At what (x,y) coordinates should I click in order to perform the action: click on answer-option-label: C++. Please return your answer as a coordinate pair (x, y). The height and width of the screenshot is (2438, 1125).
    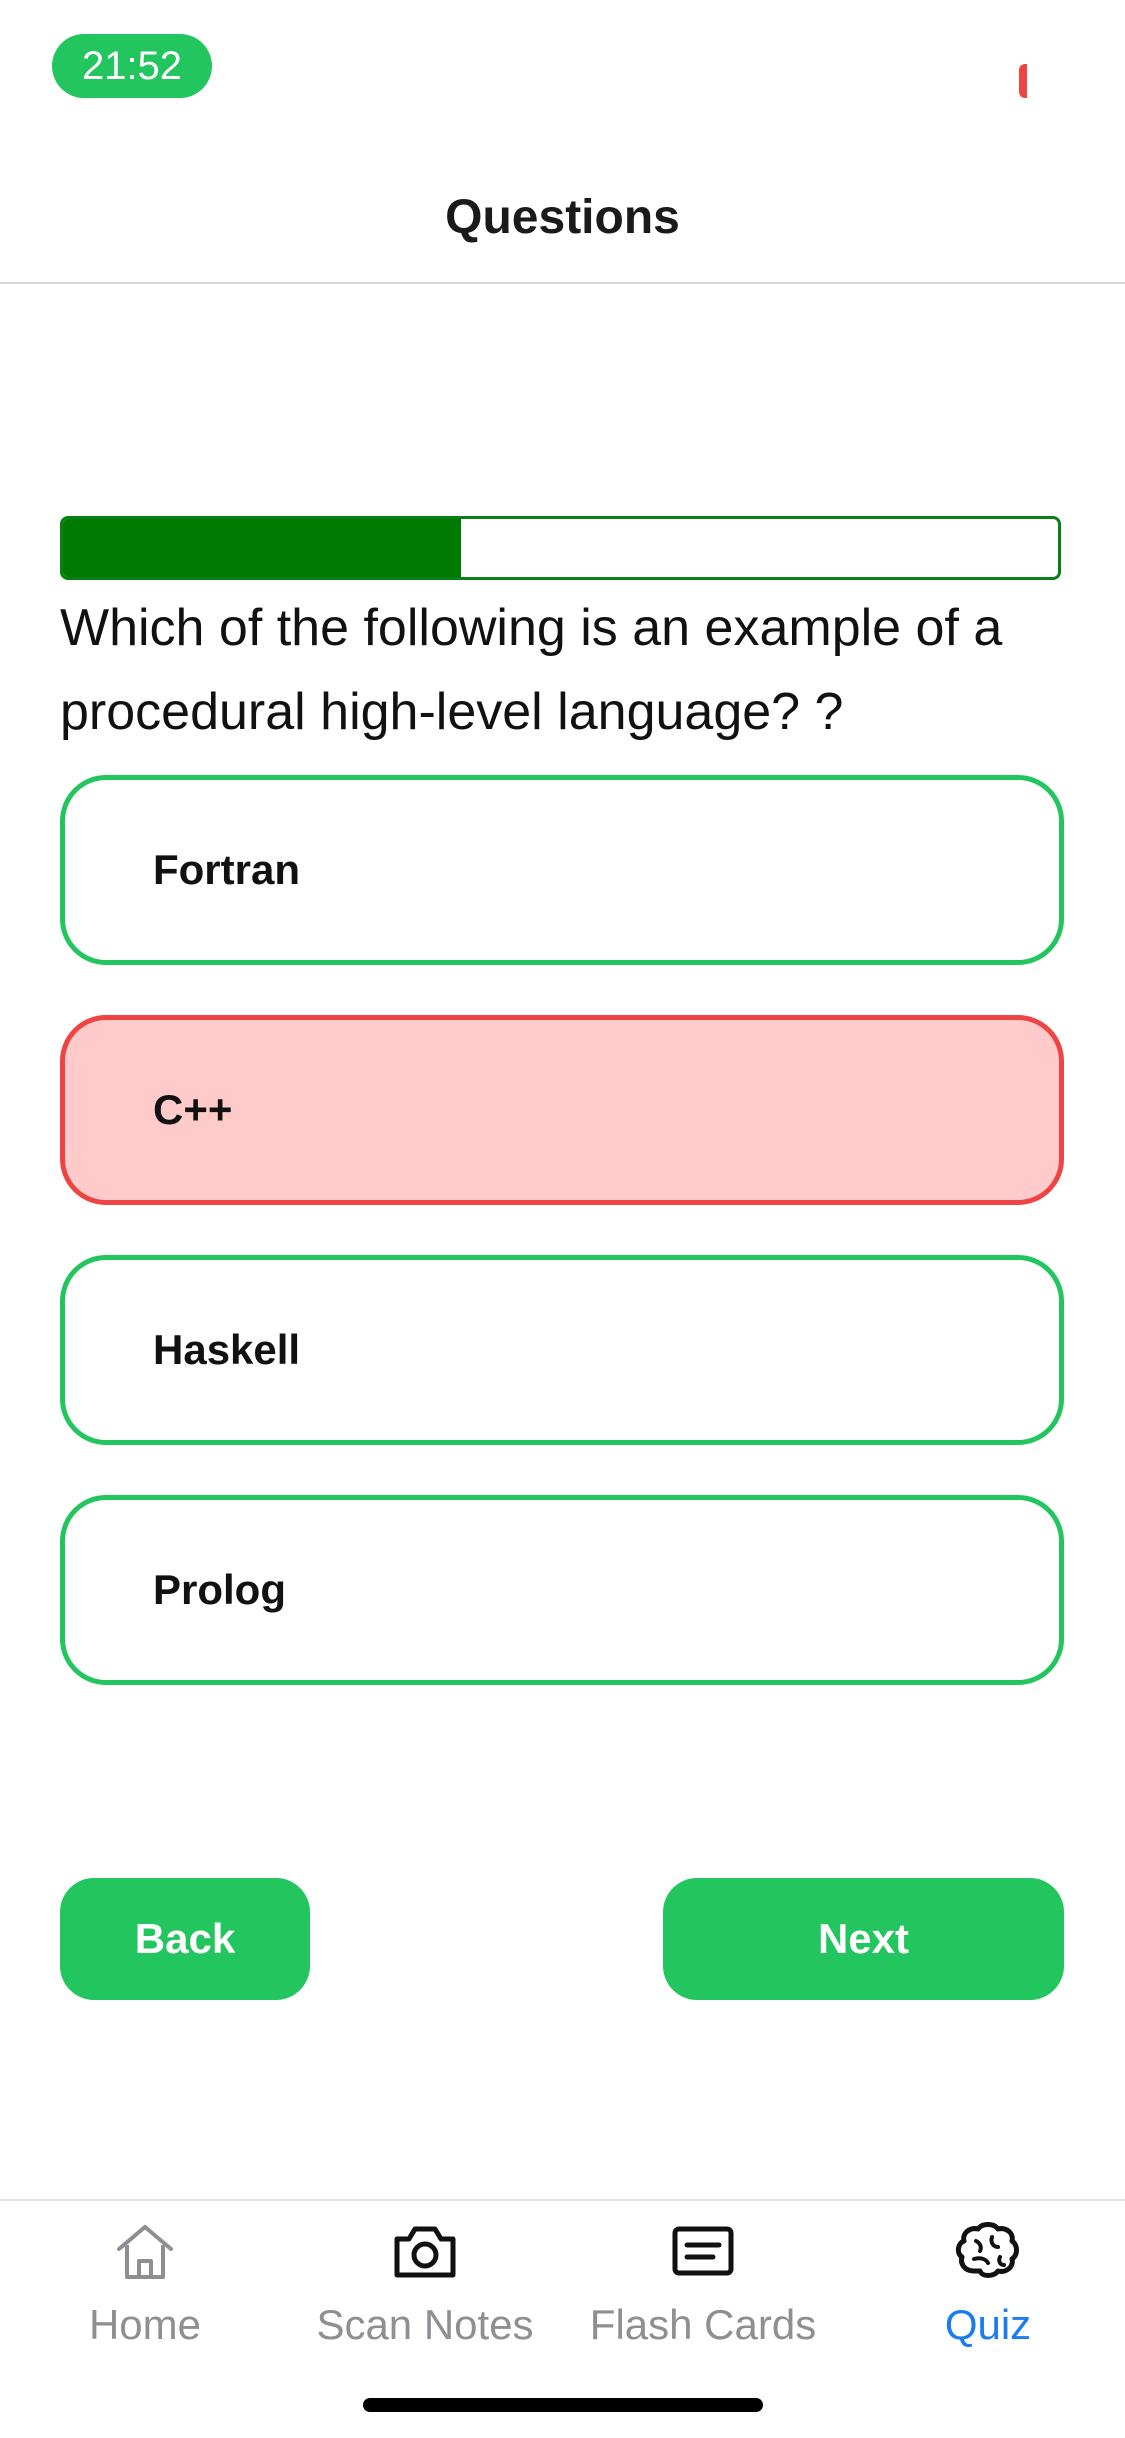
    Looking at the image, I should click on (193, 1109).